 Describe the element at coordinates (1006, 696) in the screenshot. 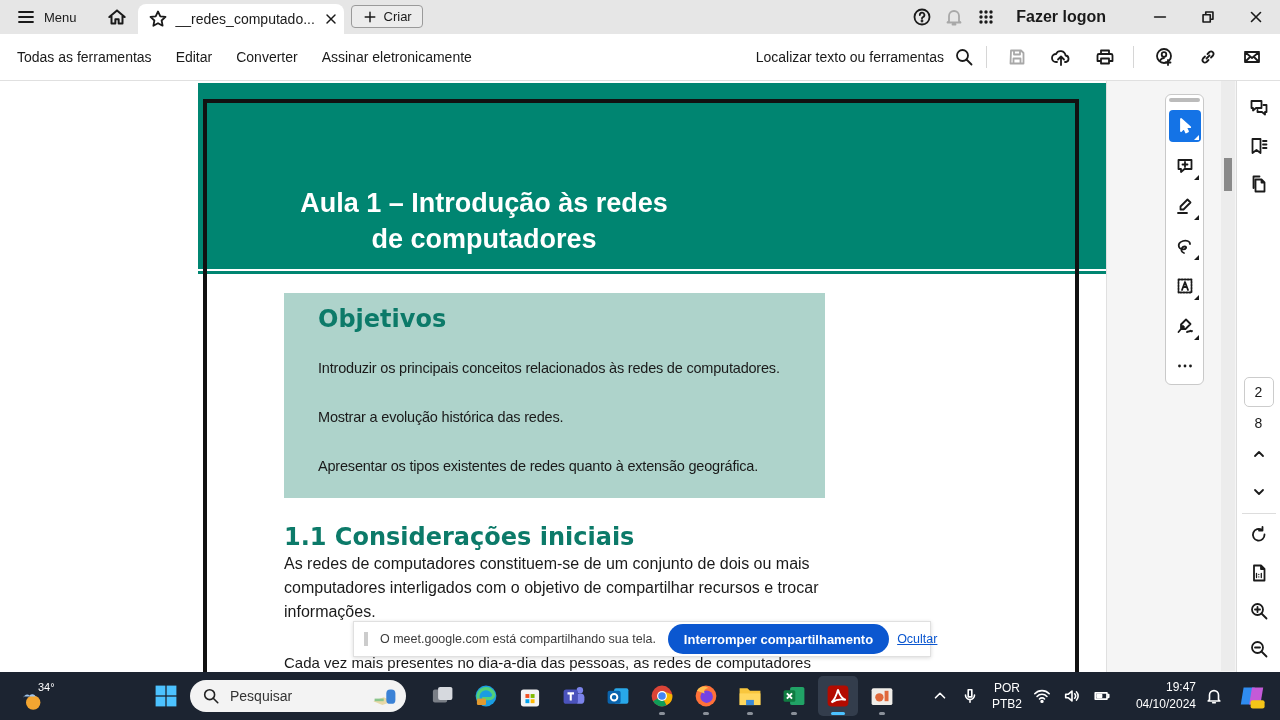

I see `input-language-button: POR PTB2` at that location.